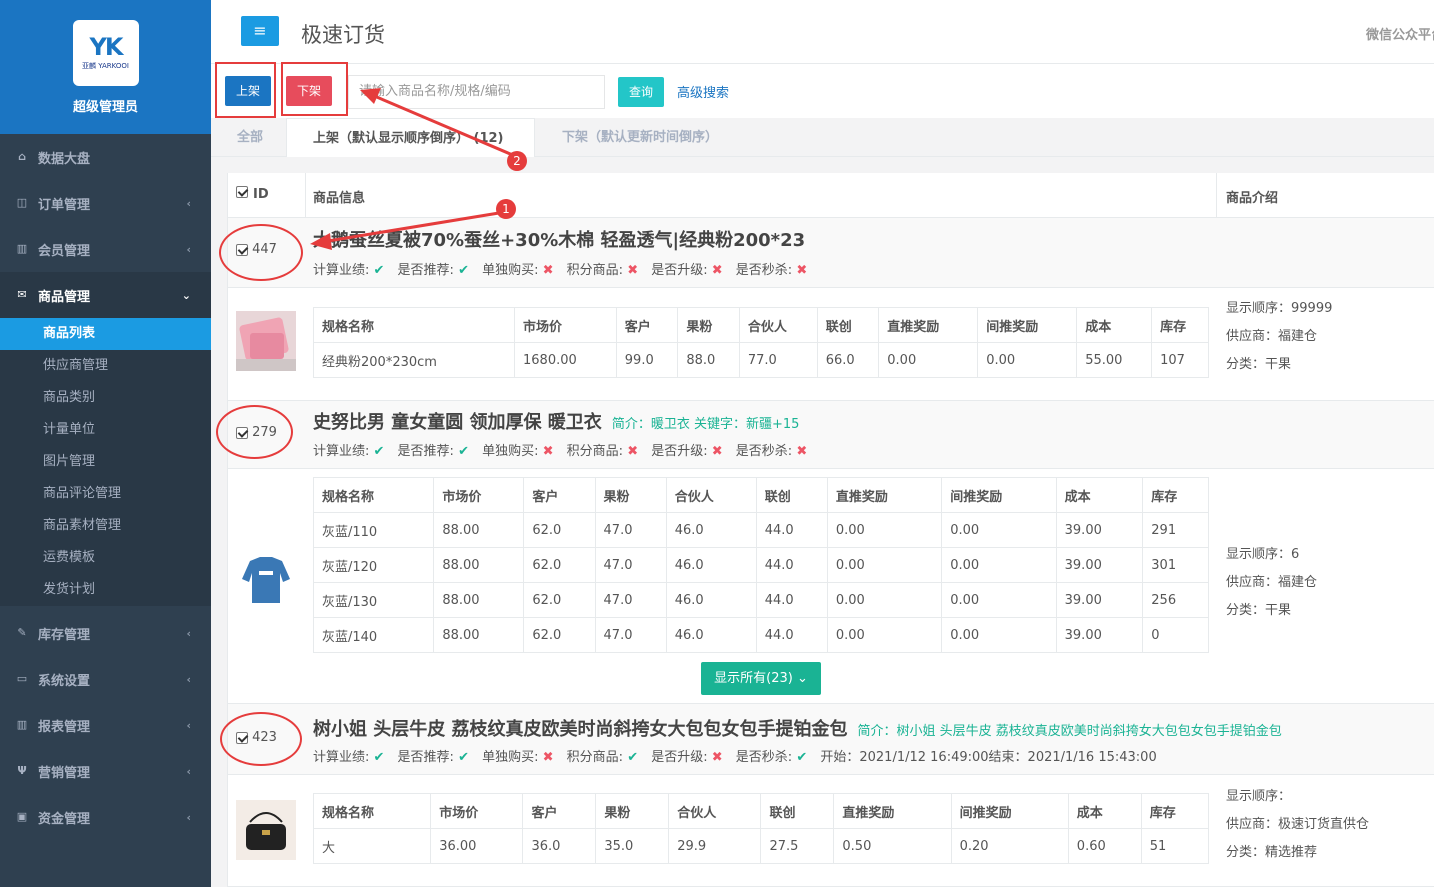 This screenshot has height=887, width=1434. What do you see at coordinates (476, 92) in the screenshot?
I see `search-input: 请输入商品名称/规格/编码` at bounding box center [476, 92].